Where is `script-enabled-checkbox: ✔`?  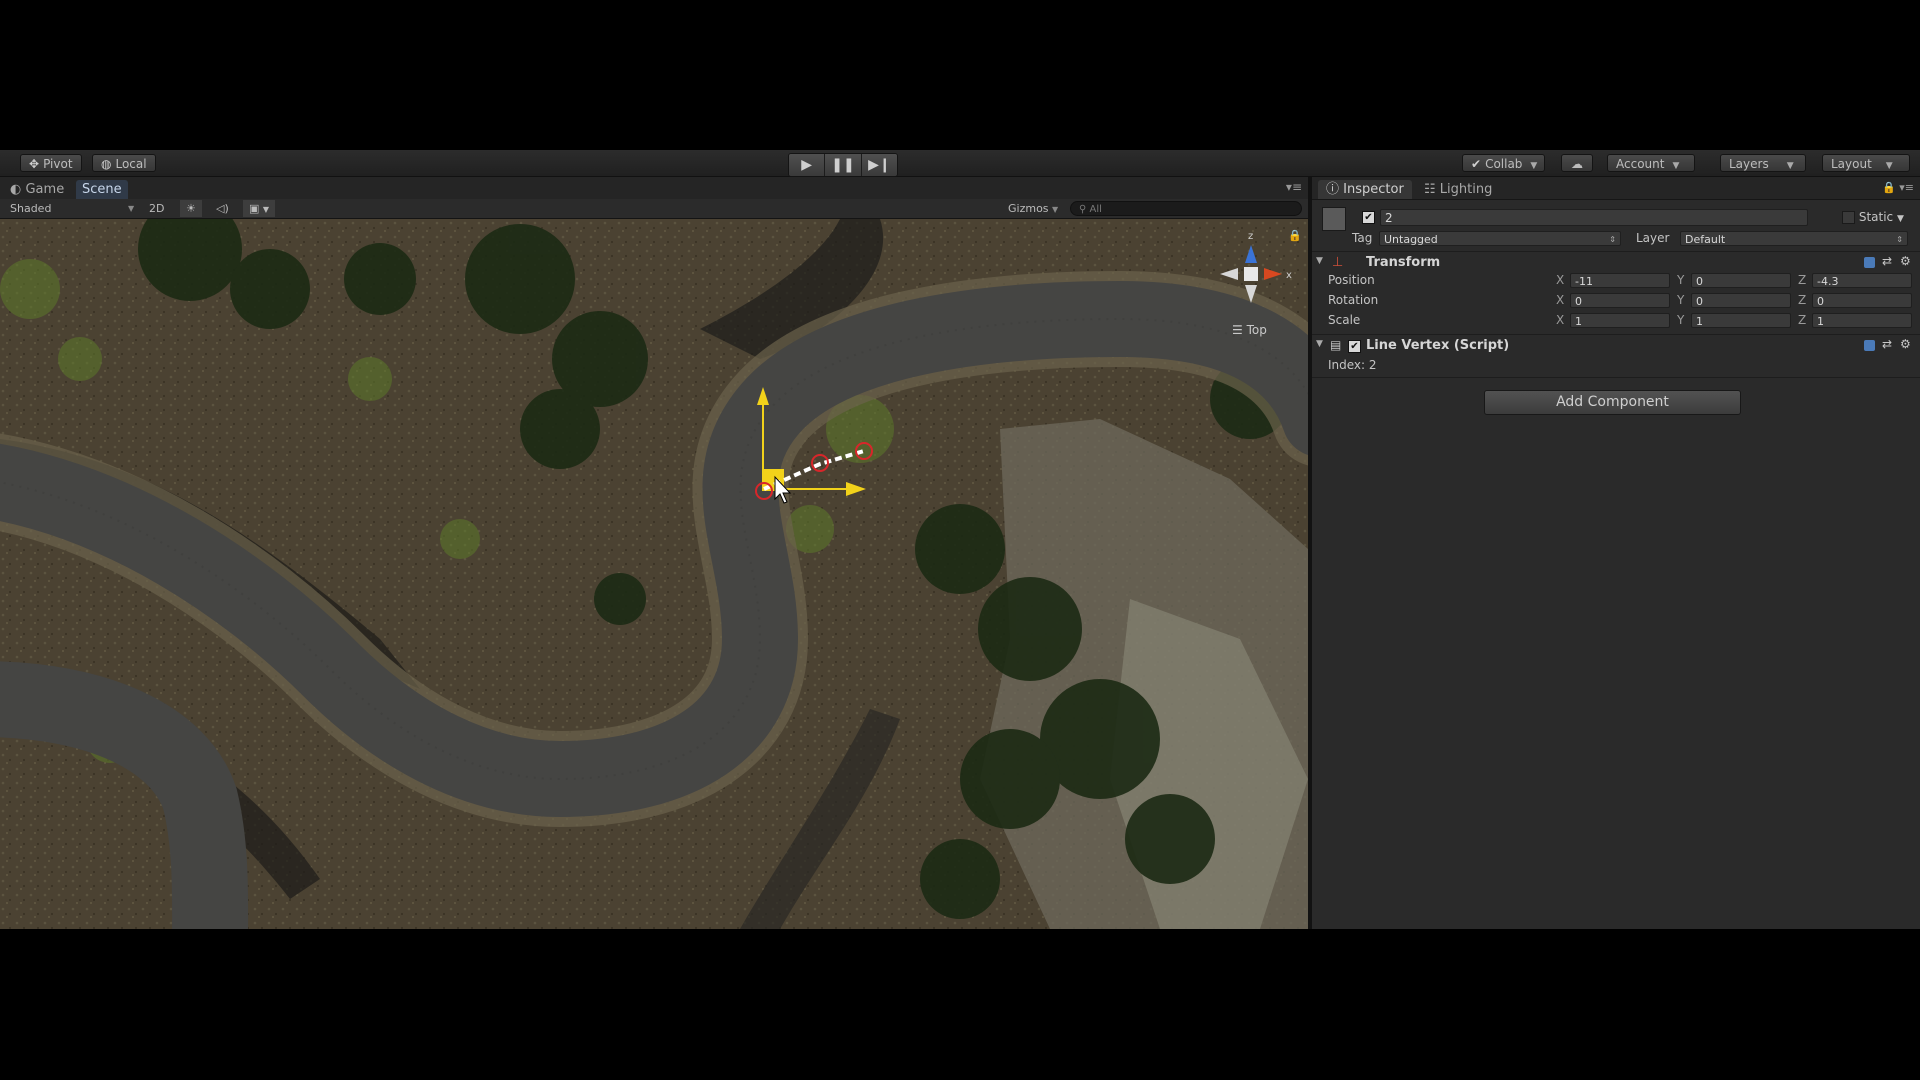
script-enabled-checkbox: ✔ is located at coordinates (1354, 346).